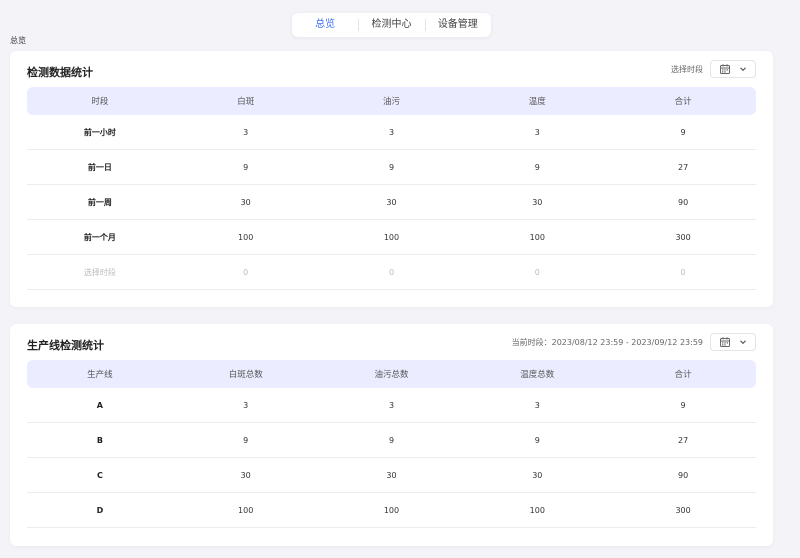 The image size is (800, 558). Describe the element at coordinates (537, 101) in the screenshot. I see `column-header: 温度` at that location.